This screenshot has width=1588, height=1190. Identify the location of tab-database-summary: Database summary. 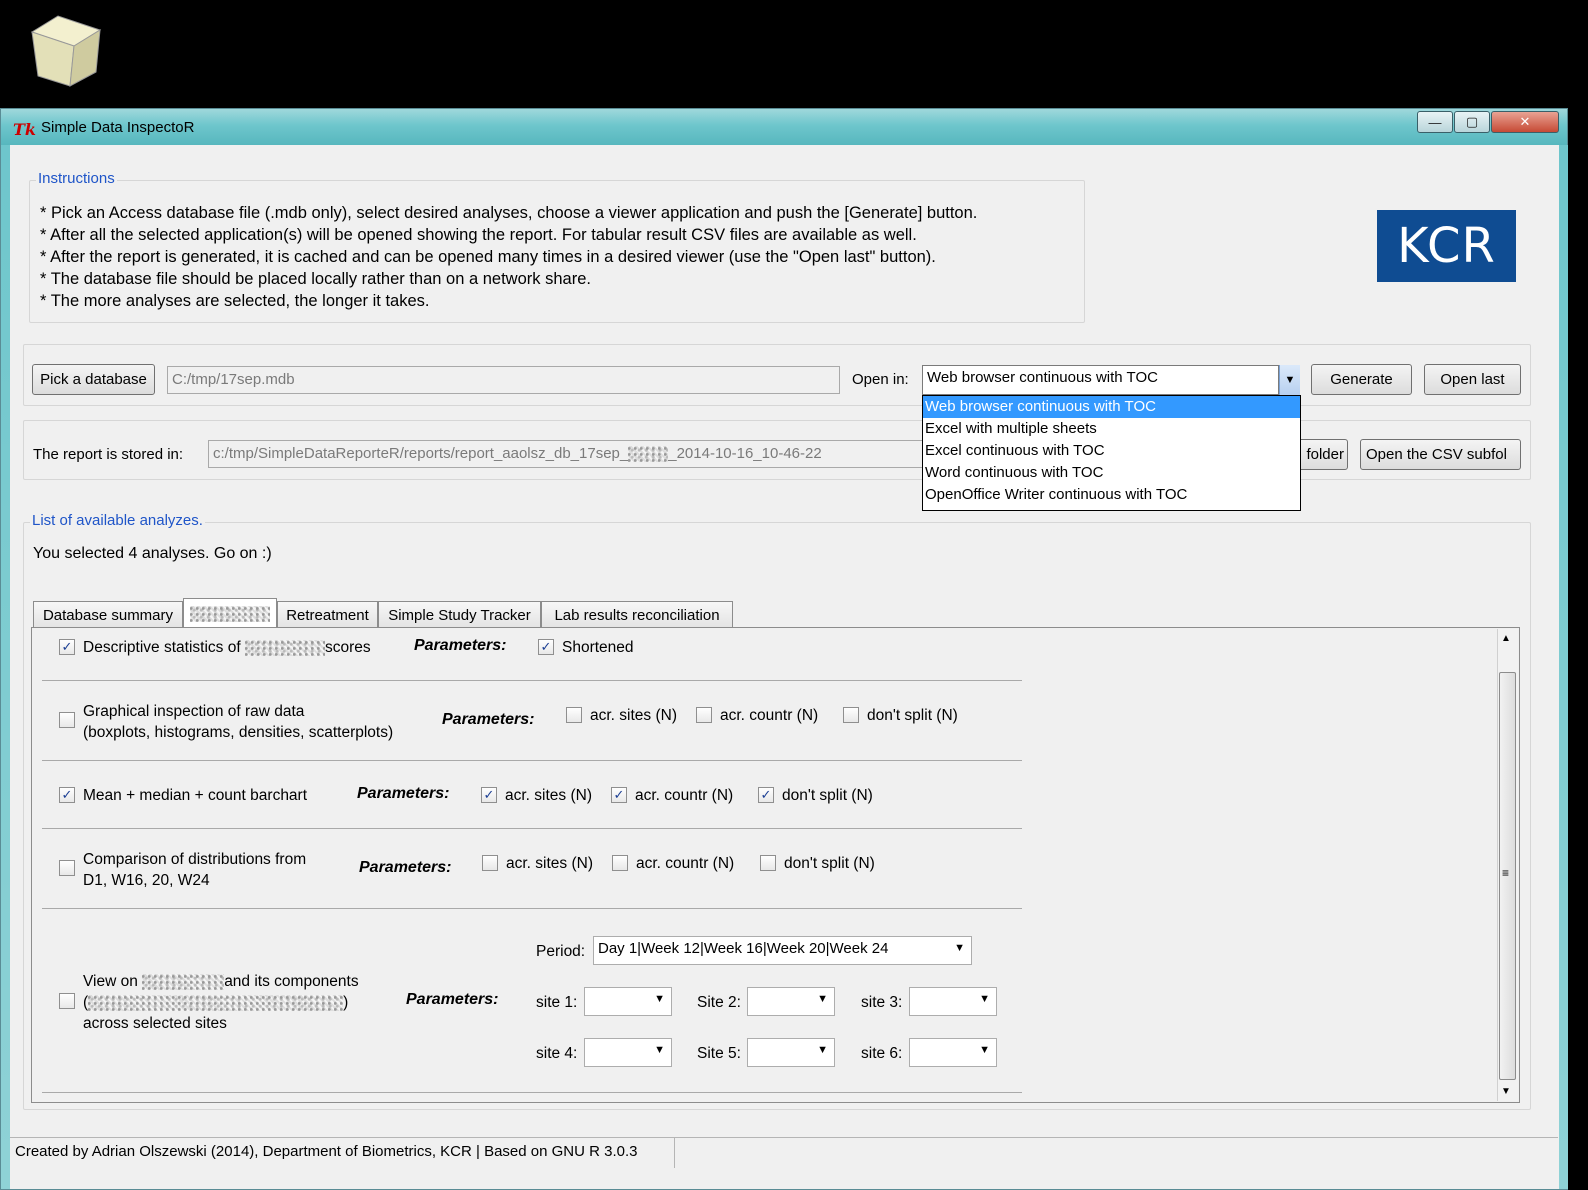
(108, 614).